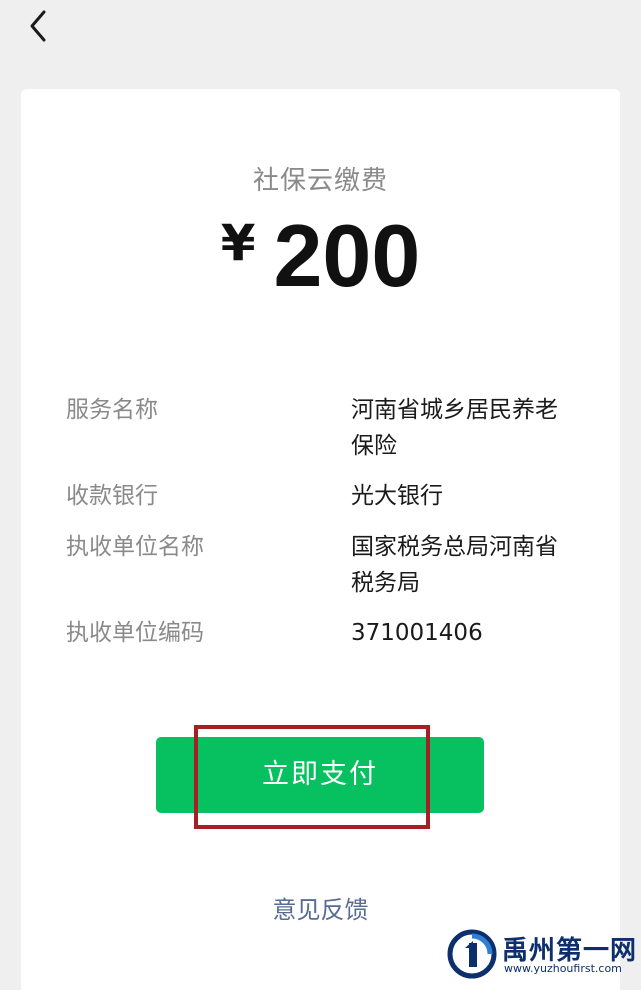 Image resolution: width=641 pixels, height=990 pixels. Describe the element at coordinates (112, 496) in the screenshot. I see `detail-label: 收款银行` at that location.